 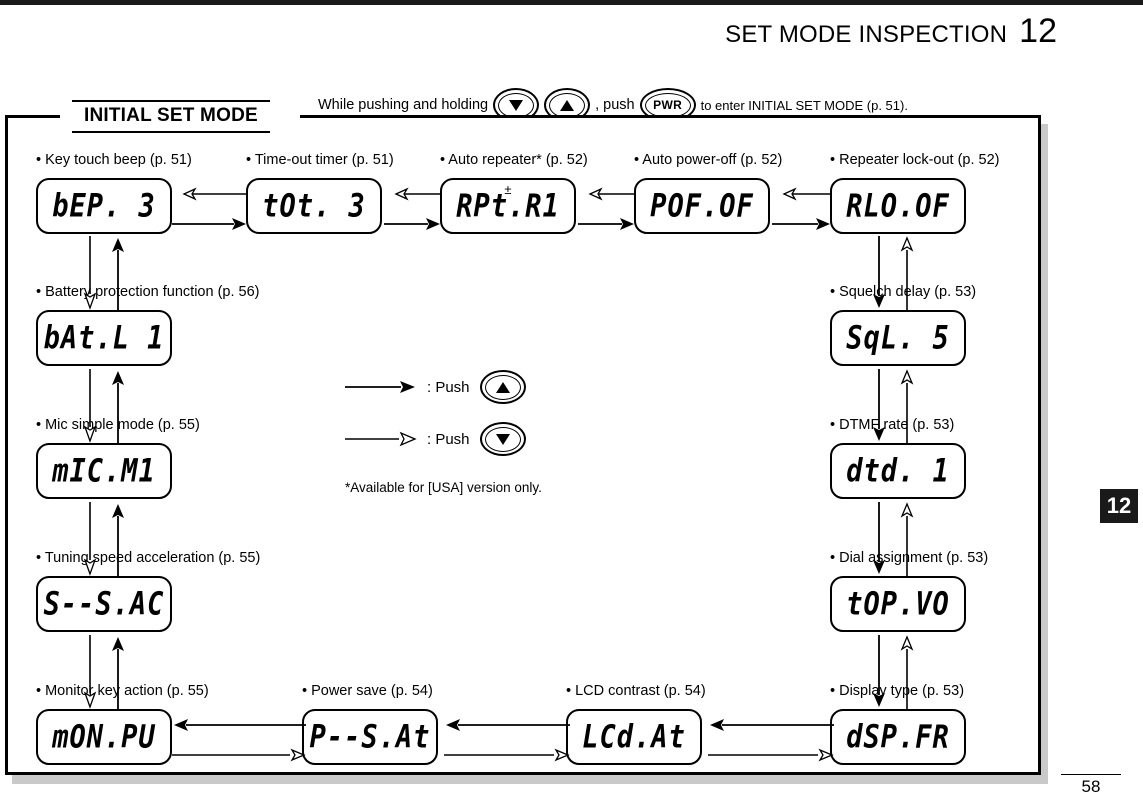 I want to click on lcd-text: mON.PU, so click(x=104, y=737).